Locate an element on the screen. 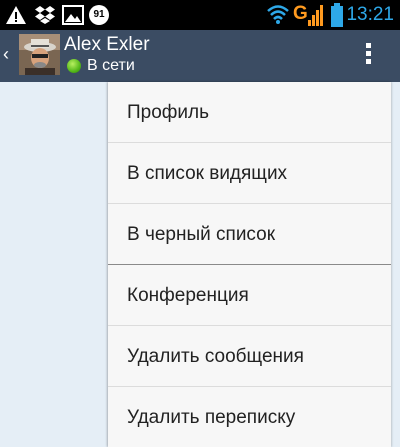  chat-header: ‹ Alex Exler В сети is located at coordinates (200, 56).